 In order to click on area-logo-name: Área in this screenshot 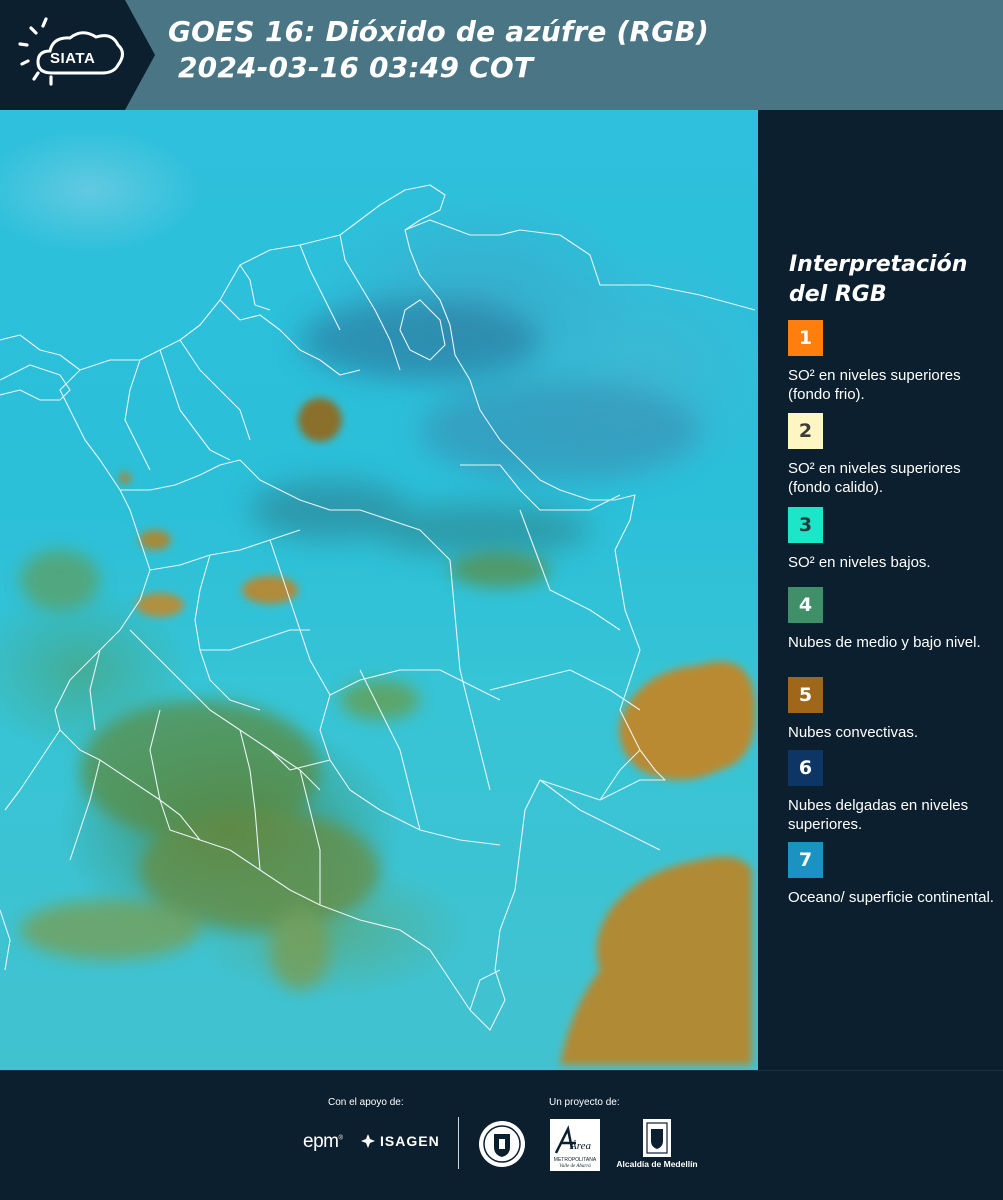, I will do `click(580, 1146)`.